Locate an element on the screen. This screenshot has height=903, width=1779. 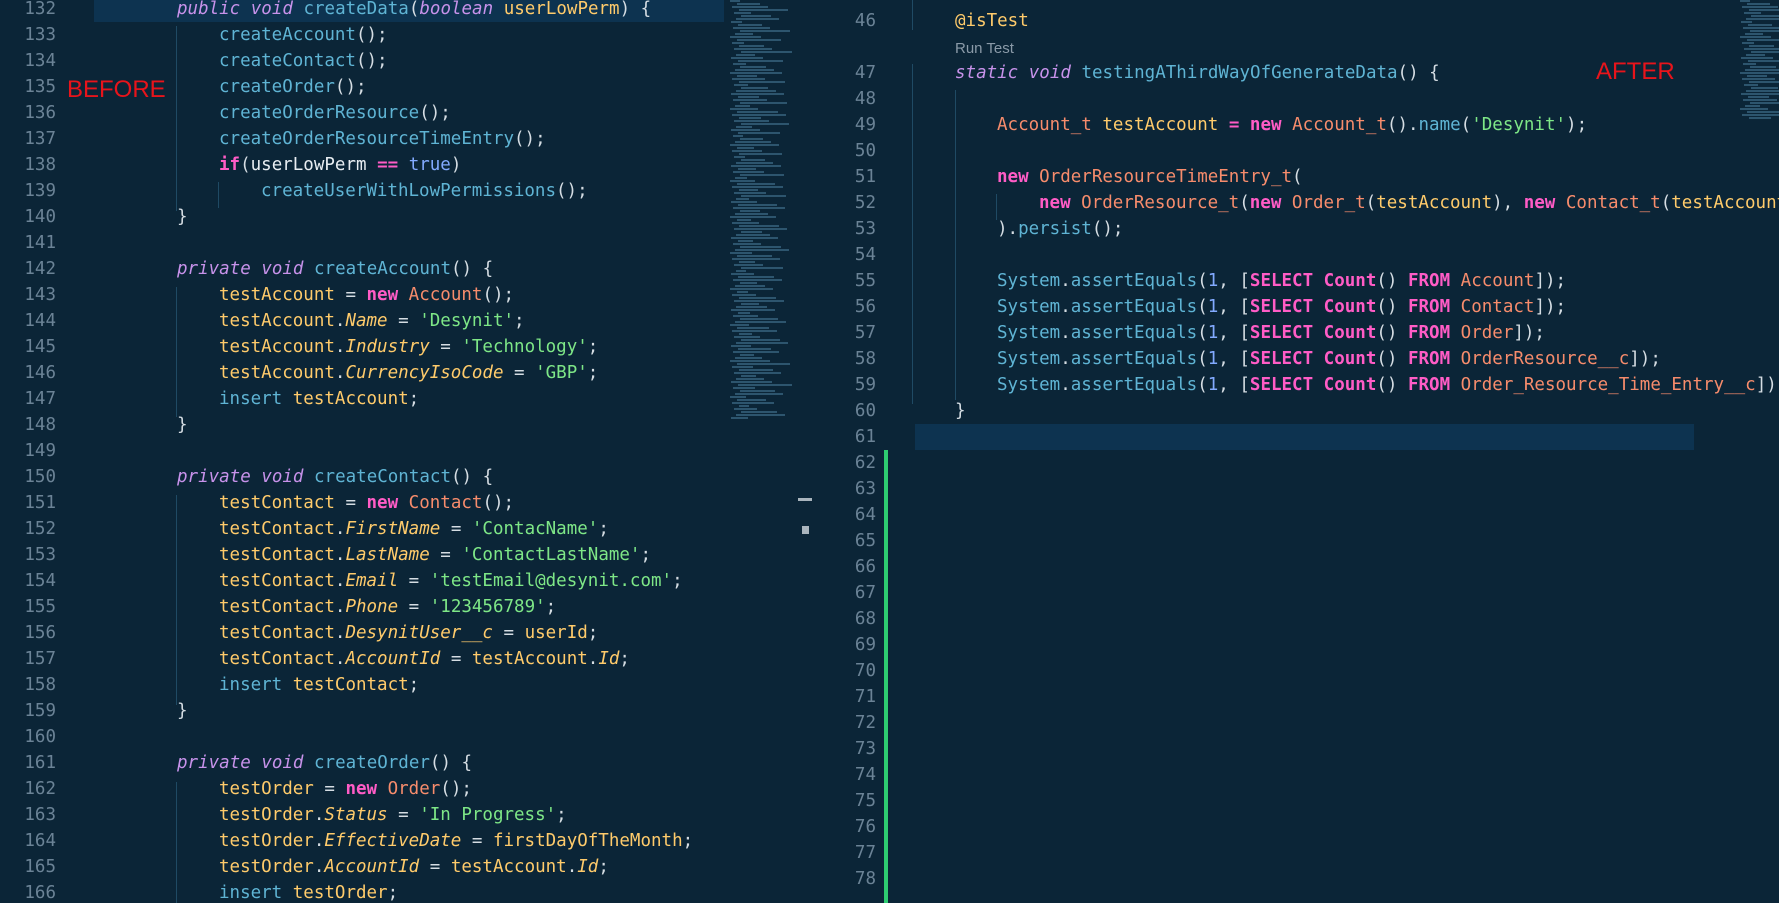
code-line: 64 is located at coordinates (1299, 515).